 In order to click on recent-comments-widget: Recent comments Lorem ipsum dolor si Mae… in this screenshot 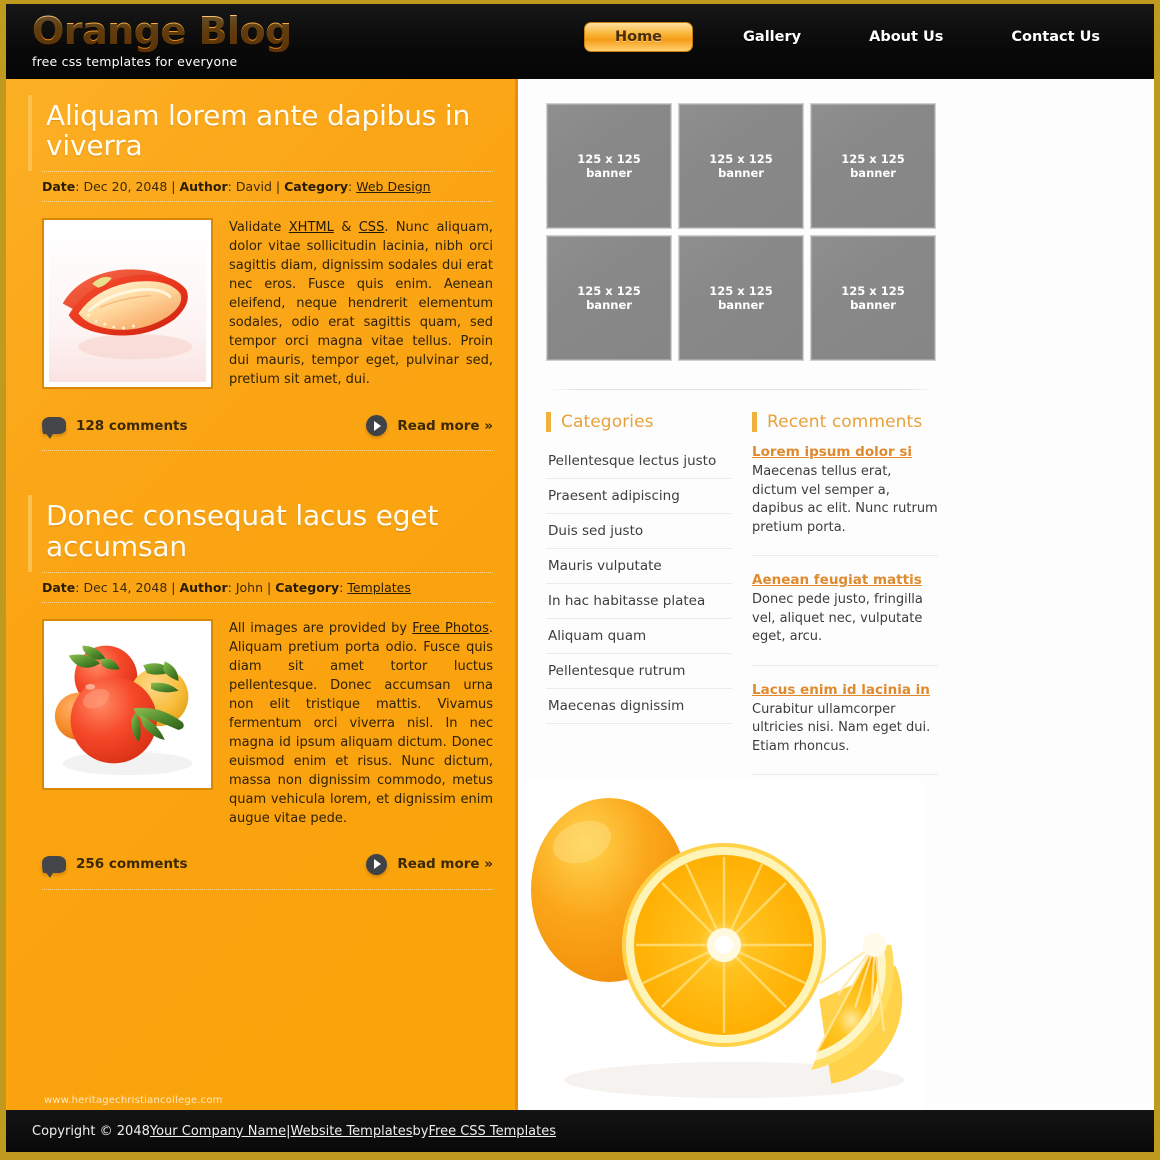, I will do `click(845, 601)`.